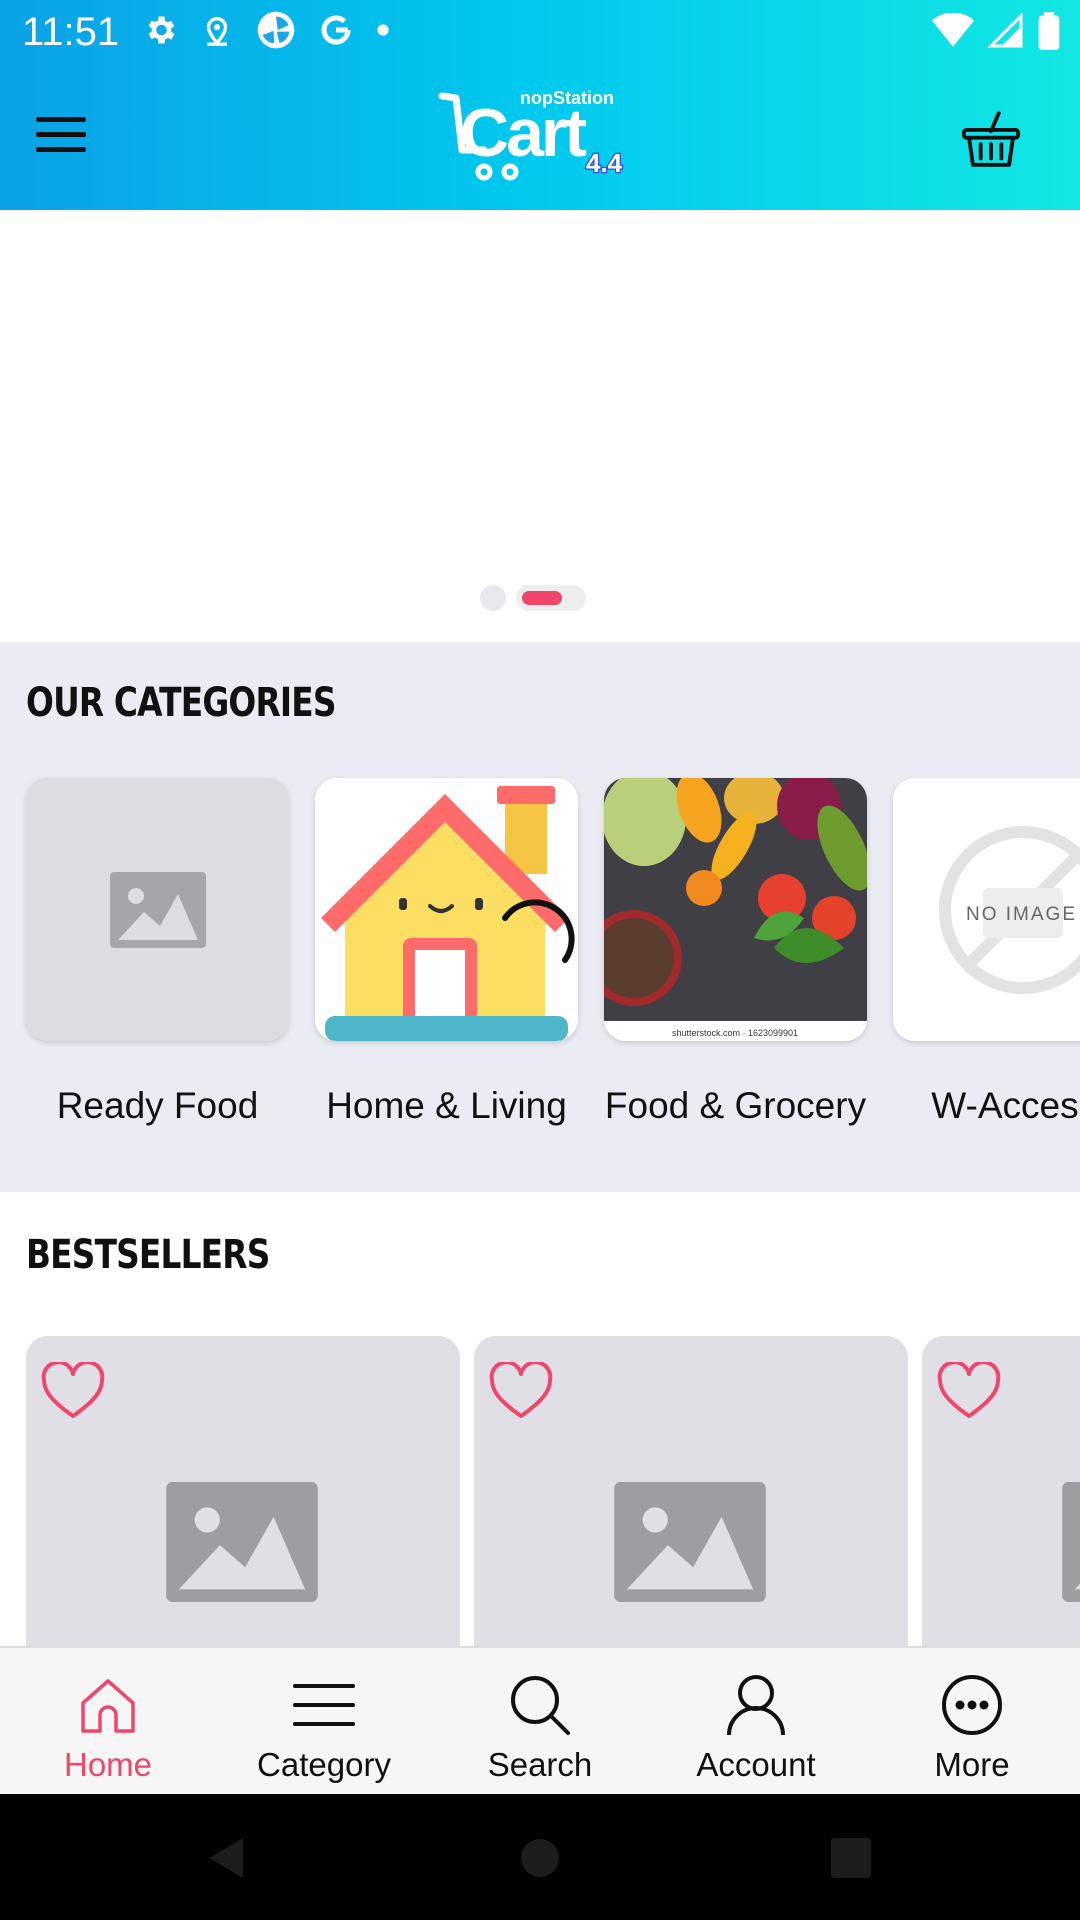 Image resolution: width=1080 pixels, height=1920 pixels. I want to click on gear-icon, so click(161, 30).